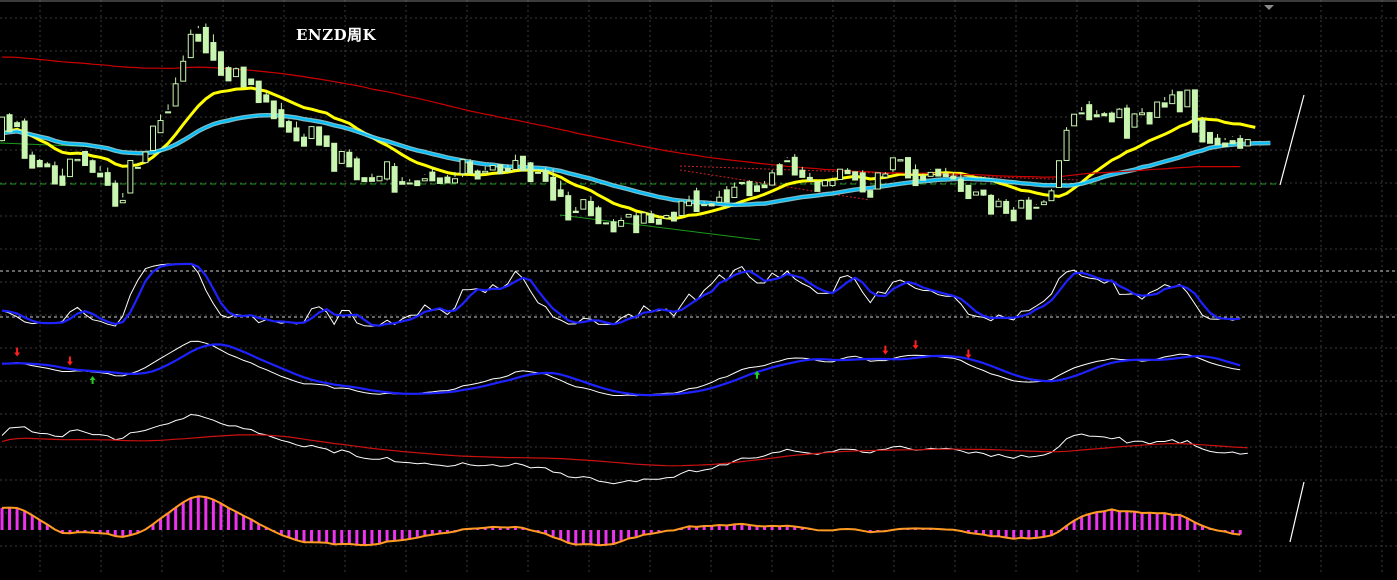 The image size is (1397, 580). Describe the element at coordinates (624, 450) in the screenshot. I see `oscillator-3-average-line` at that location.